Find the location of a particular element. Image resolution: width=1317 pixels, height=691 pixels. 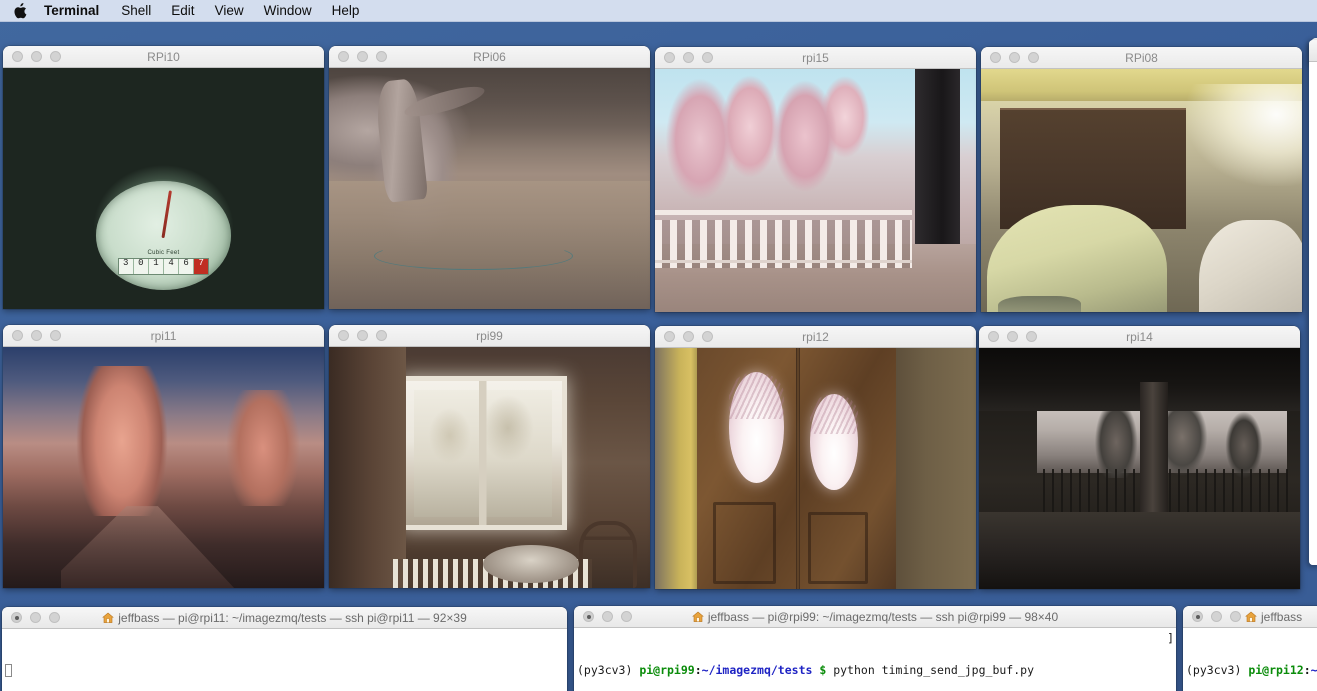

scene-front-doors is located at coordinates (815, 468).